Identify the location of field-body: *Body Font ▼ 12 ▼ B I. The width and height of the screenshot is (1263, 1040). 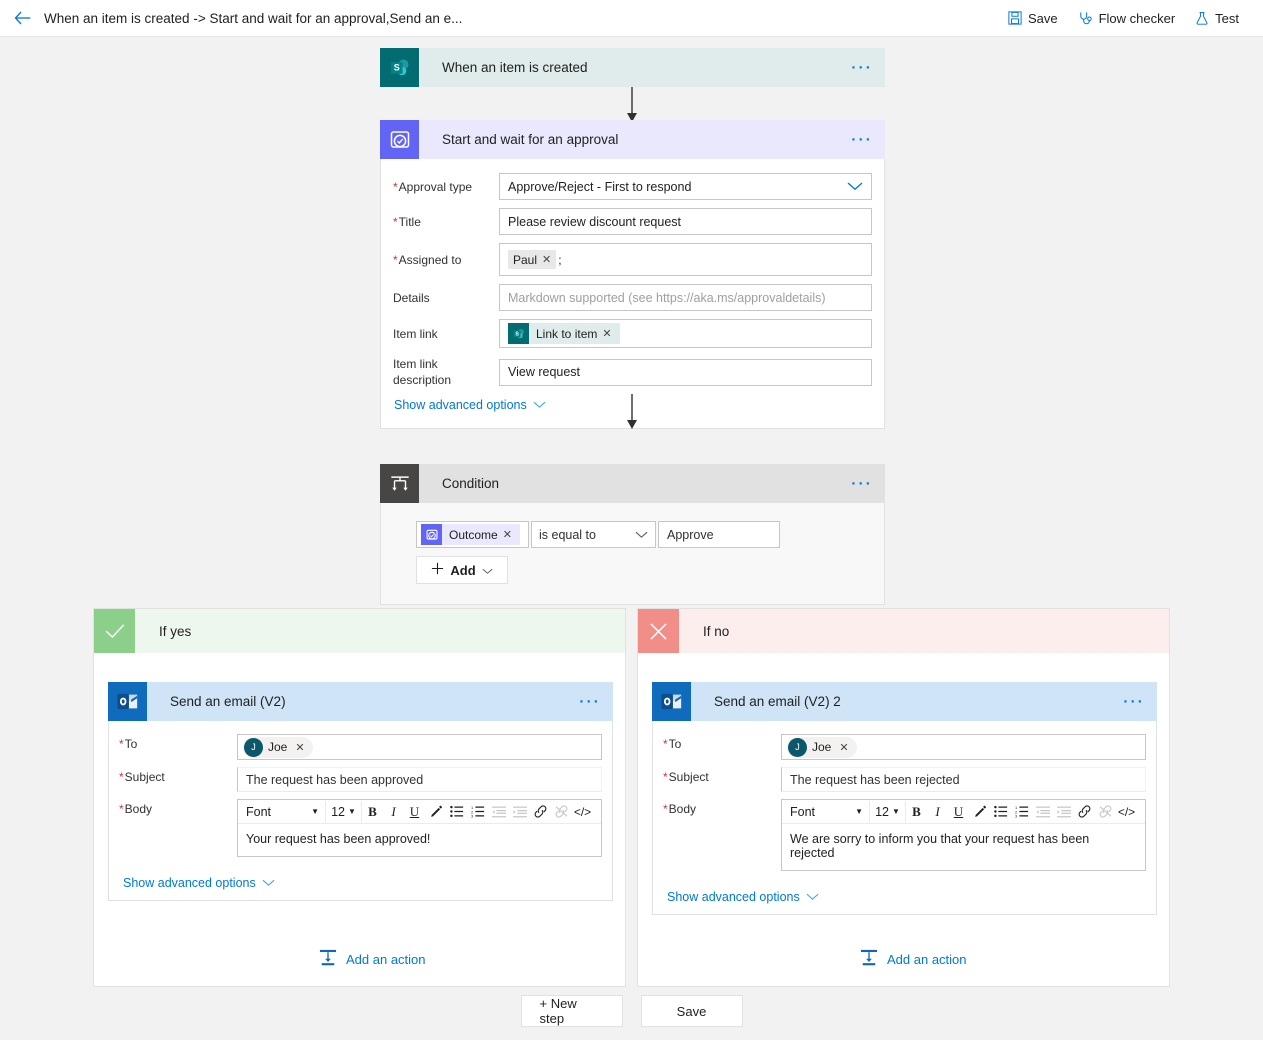
(904, 835).